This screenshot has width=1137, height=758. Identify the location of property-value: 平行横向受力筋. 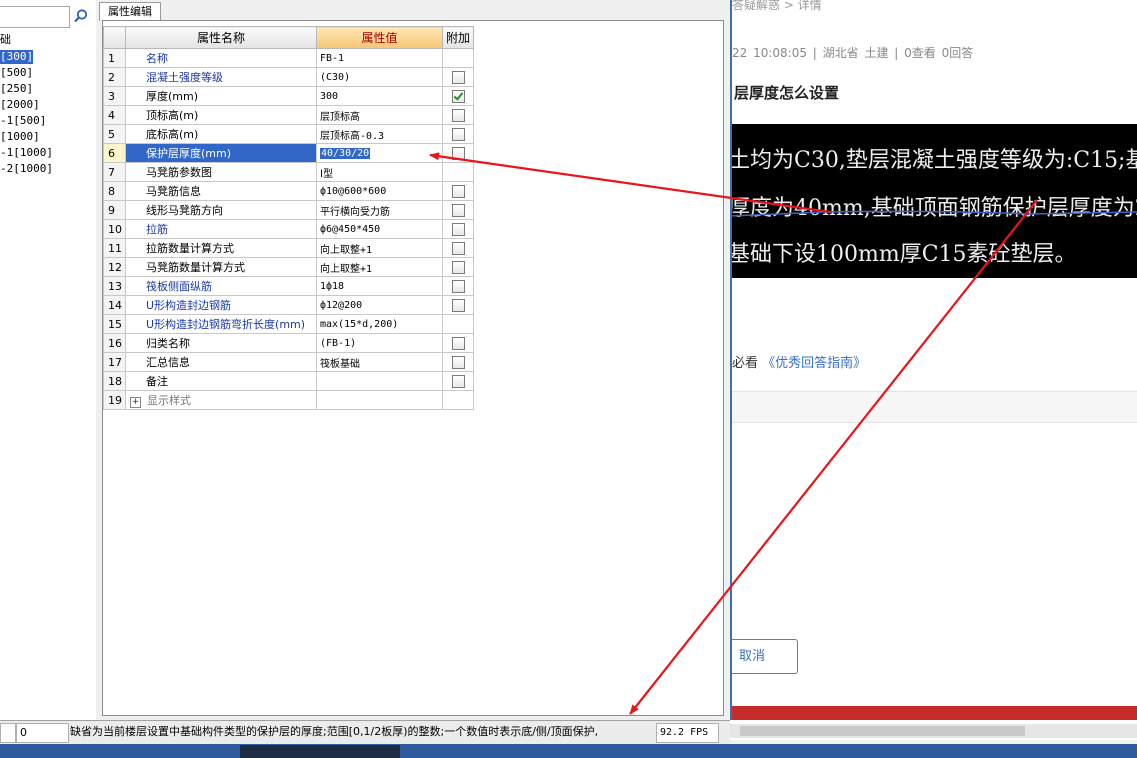
(379, 210).